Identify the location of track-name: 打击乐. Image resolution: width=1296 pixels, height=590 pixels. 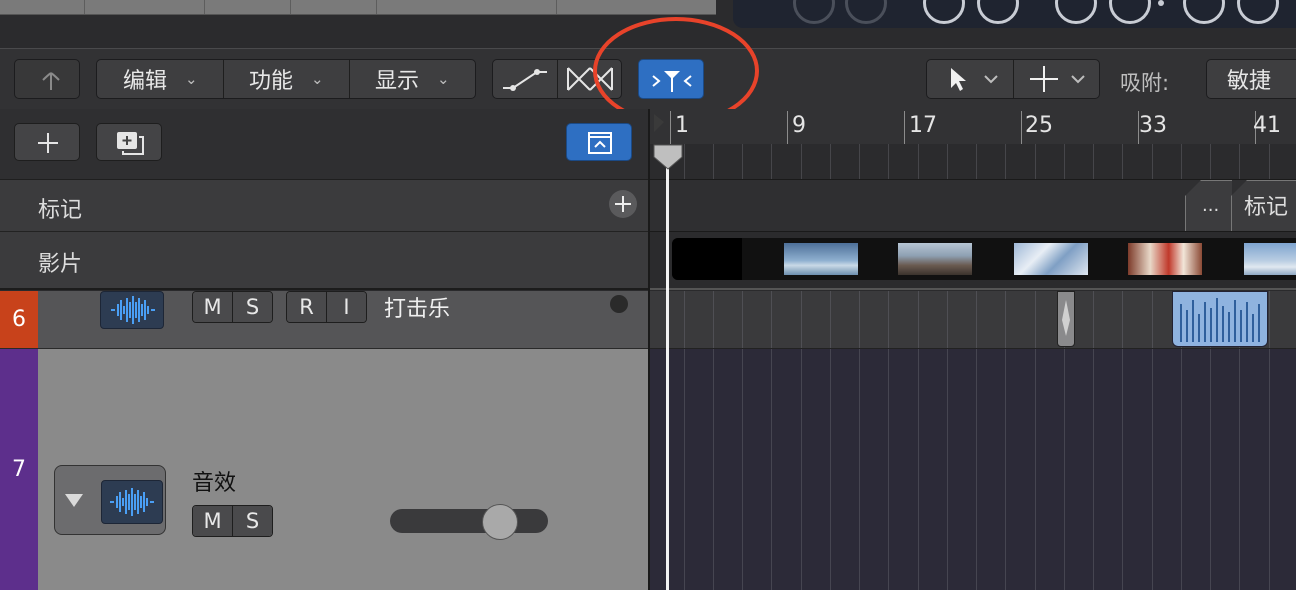
(417, 307).